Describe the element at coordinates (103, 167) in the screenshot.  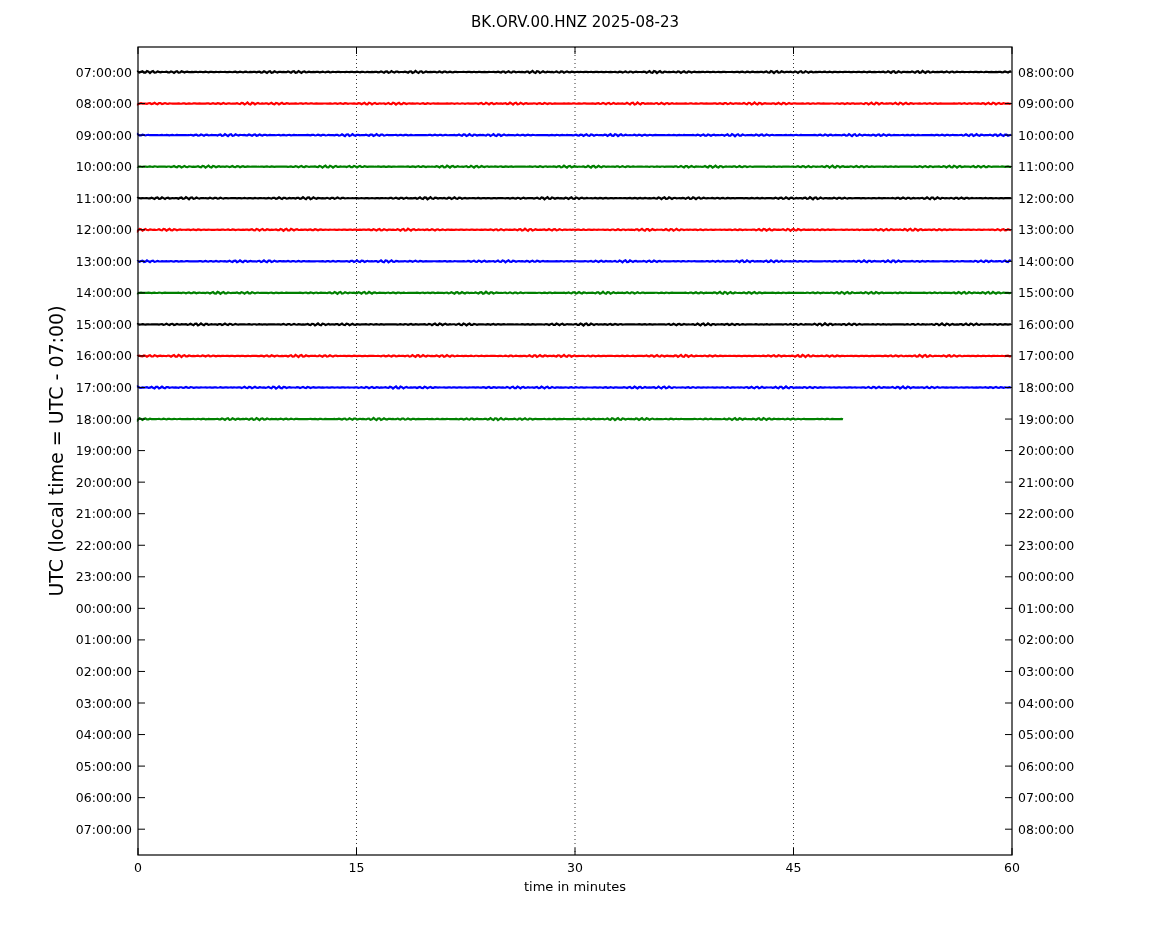
I see `y-tick-label: 10:00:00` at that location.